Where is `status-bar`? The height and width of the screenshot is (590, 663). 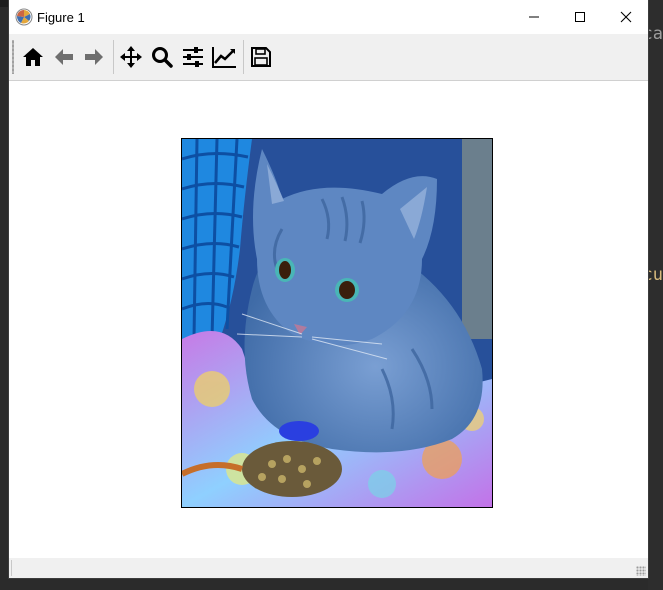
status-bar is located at coordinates (328, 568).